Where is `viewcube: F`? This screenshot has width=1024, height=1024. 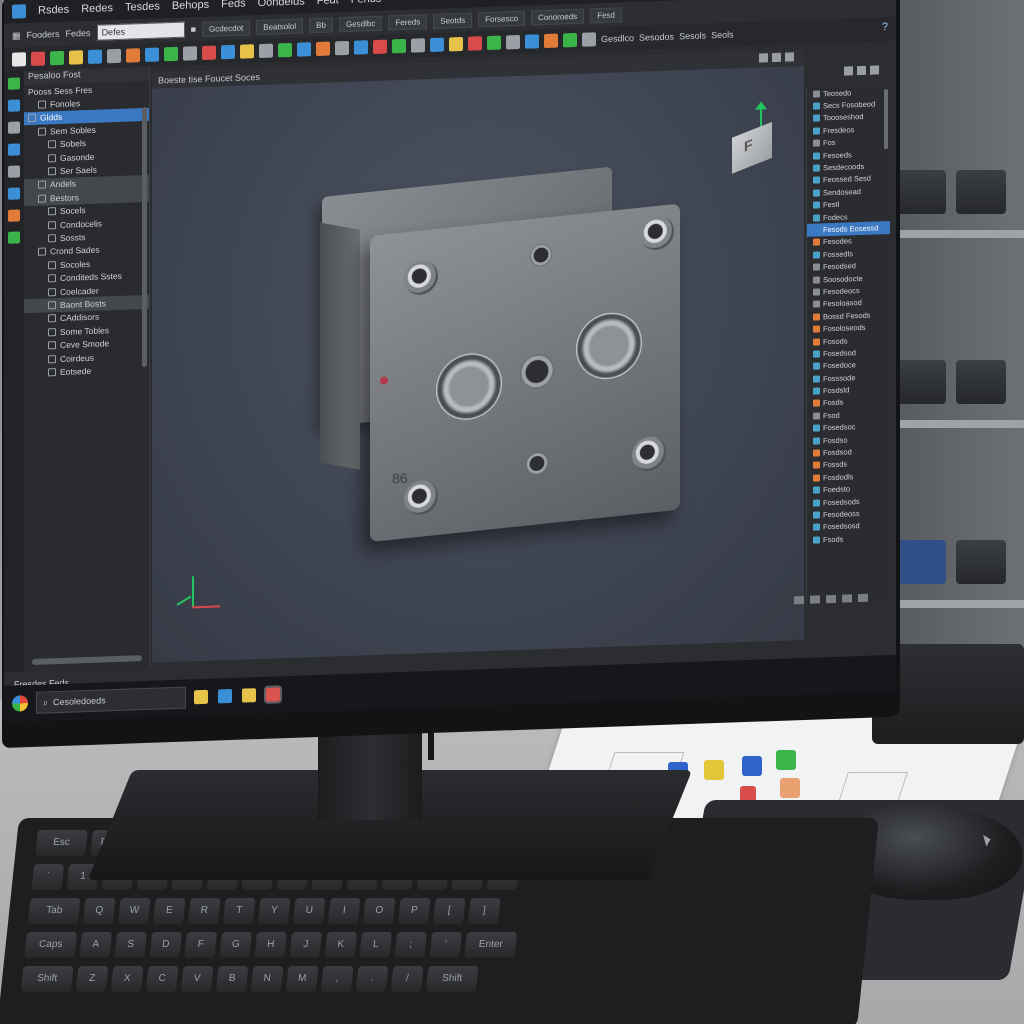
viewcube: F is located at coordinates (752, 147).